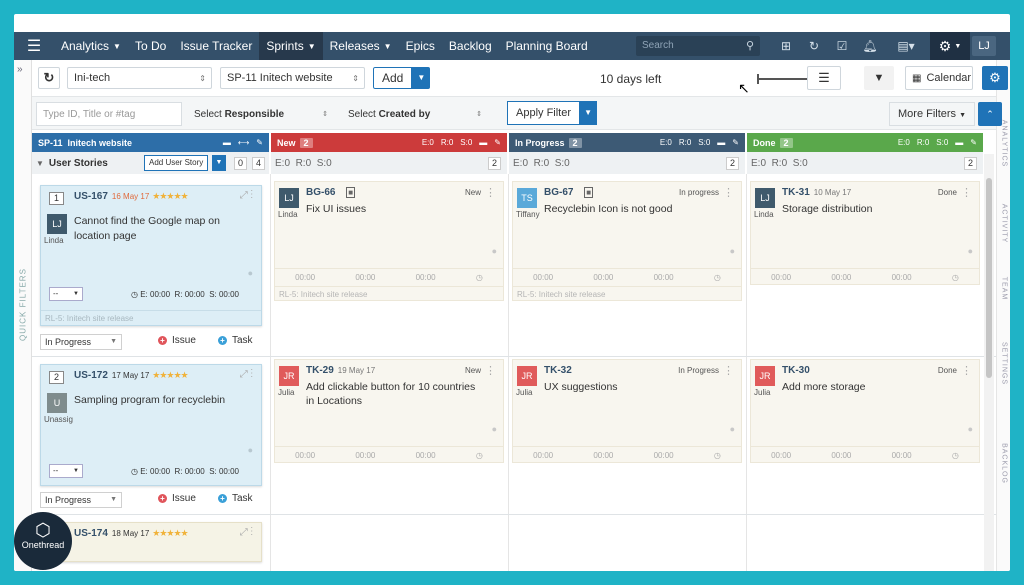  Describe the element at coordinates (150, 46) in the screenshot. I see `nav-todo: To Do` at that location.